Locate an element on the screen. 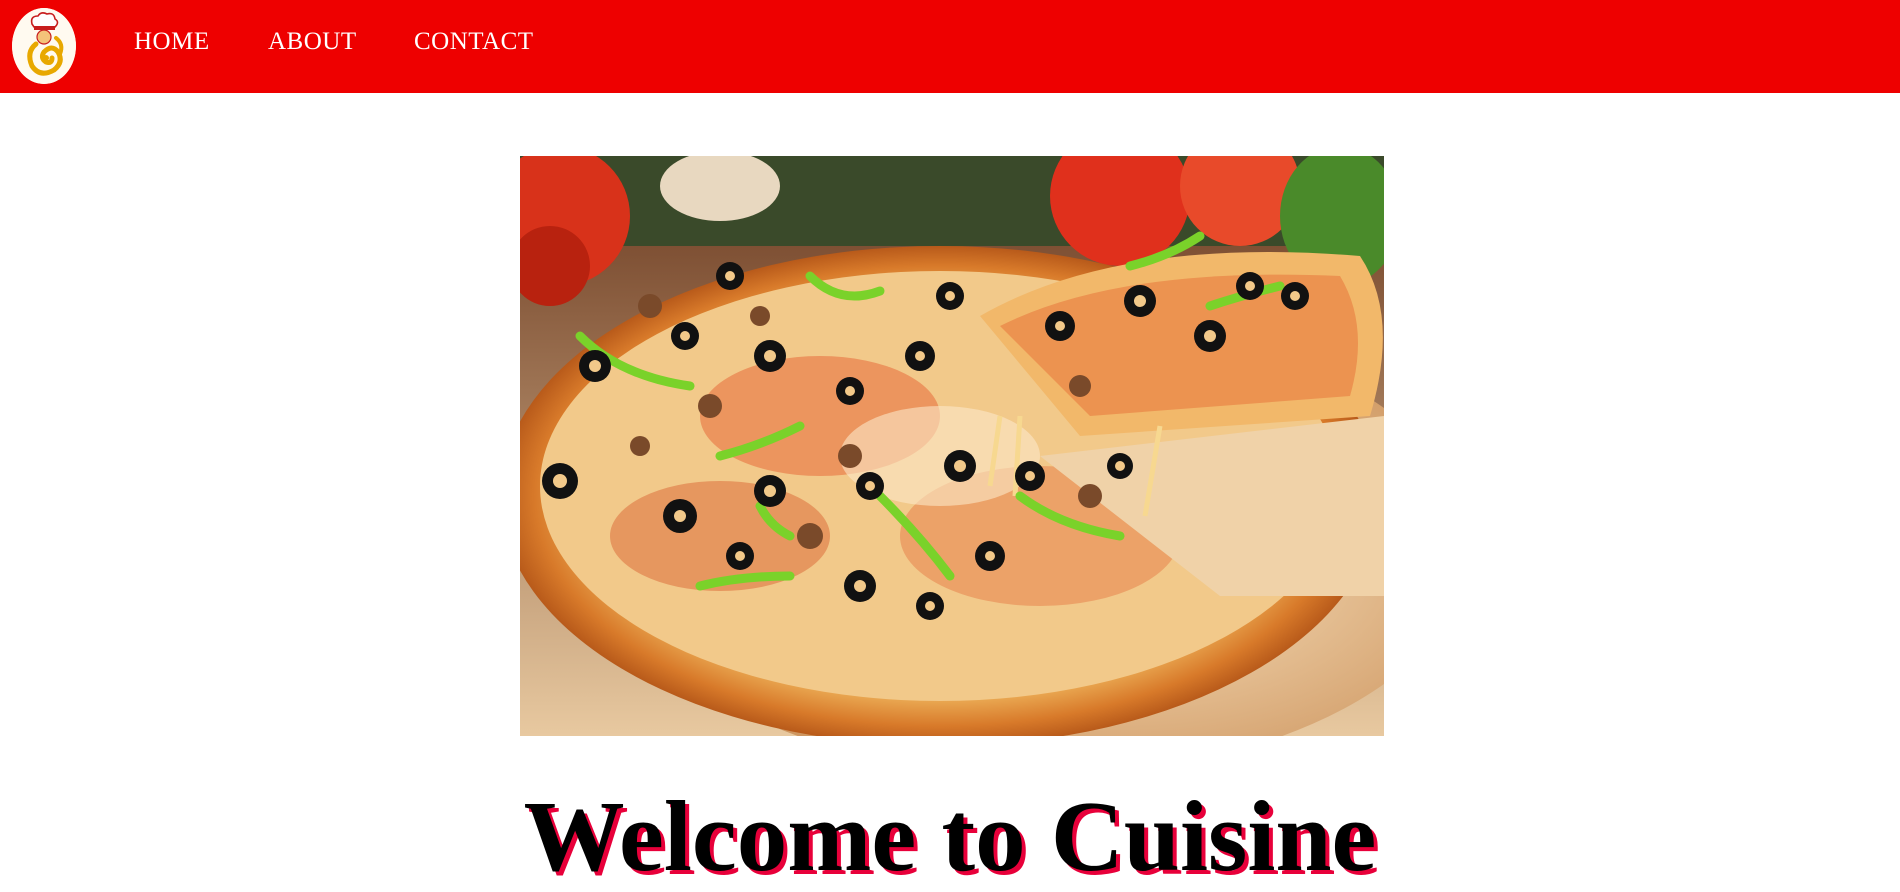  nav-link-contact: CONTACT is located at coordinates (474, 42).